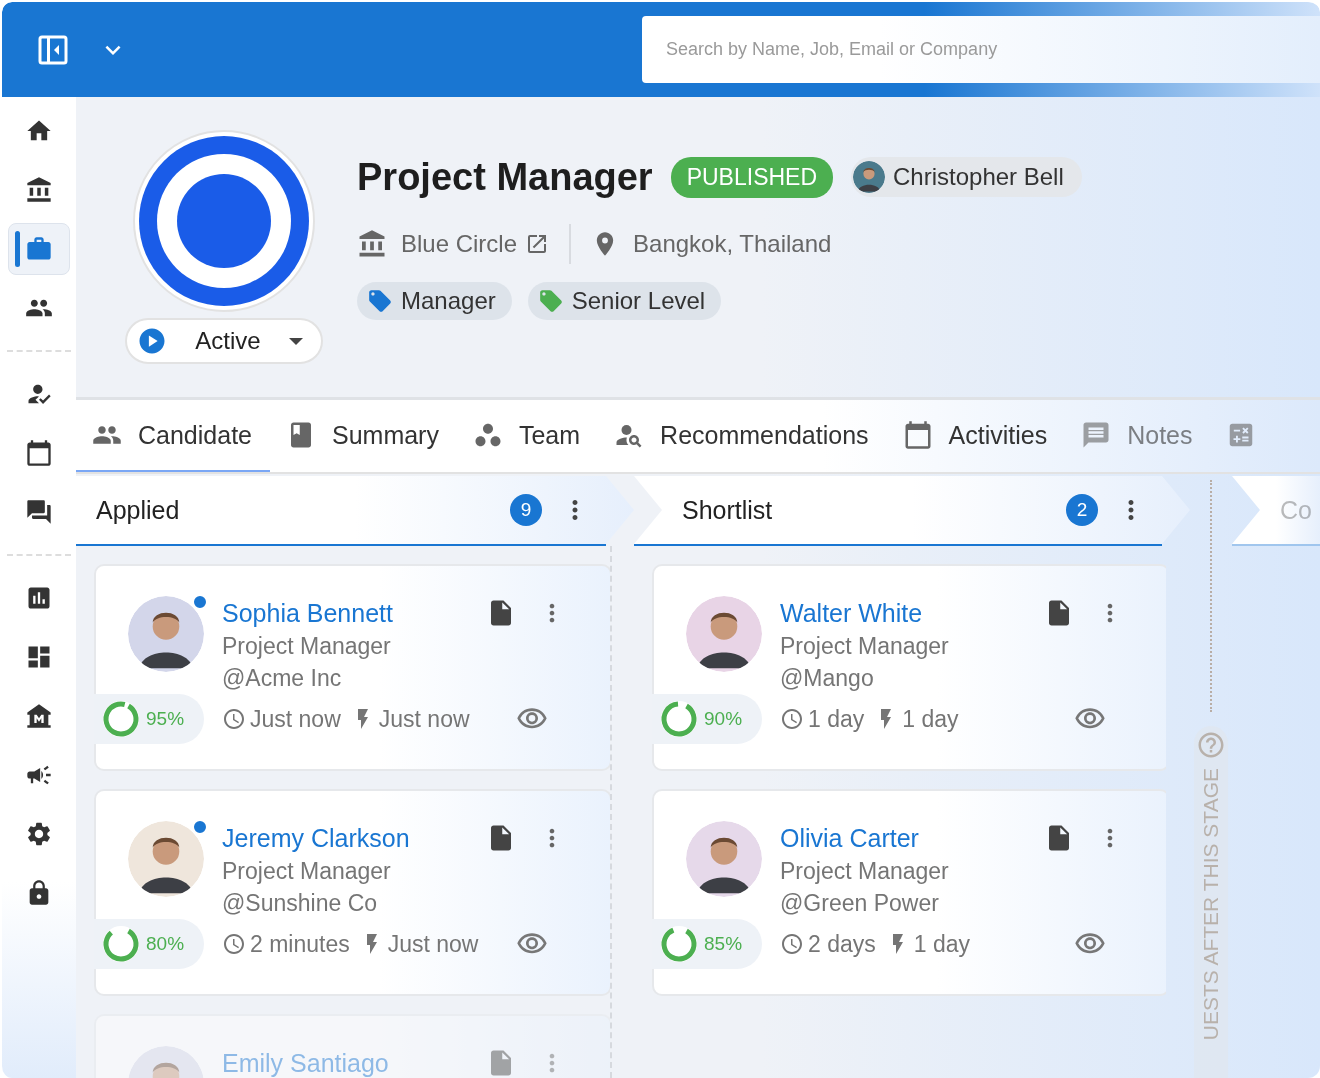 This screenshot has height=1078, width=1320. I want to click on settings-icon, so click(39, 834).